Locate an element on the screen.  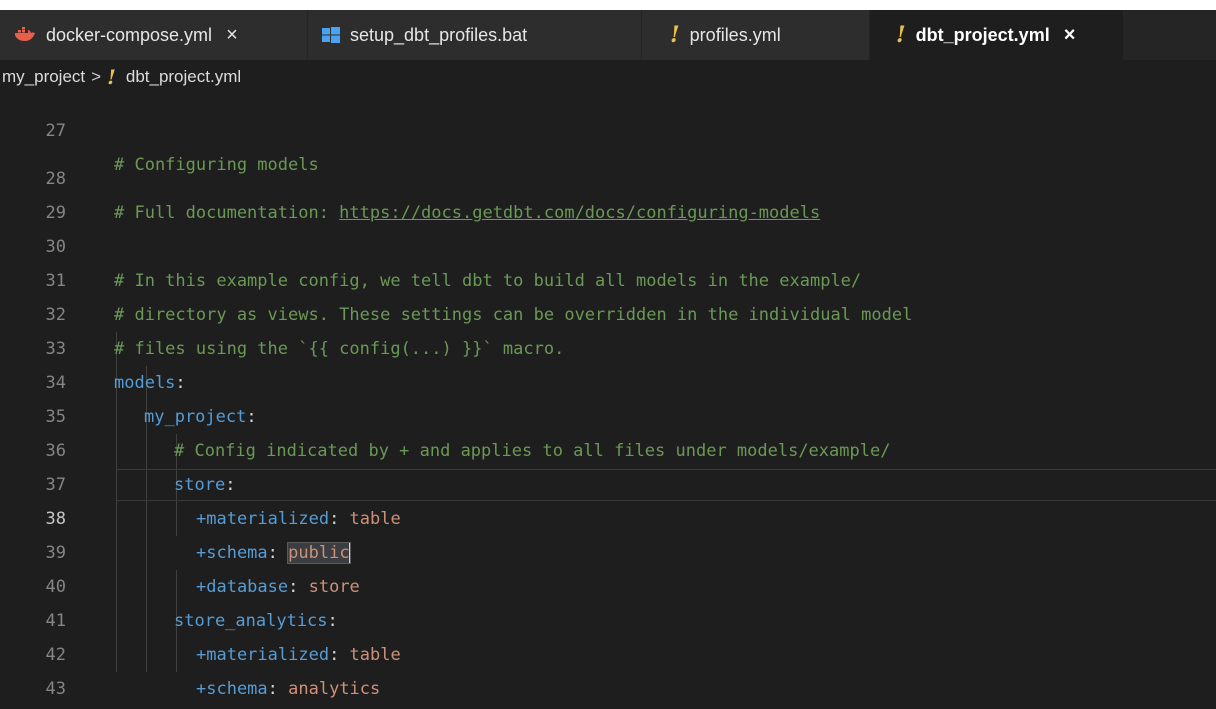
breadcrumb: my_project > ! dbt_project.yml is located at coordinates (608, 77).